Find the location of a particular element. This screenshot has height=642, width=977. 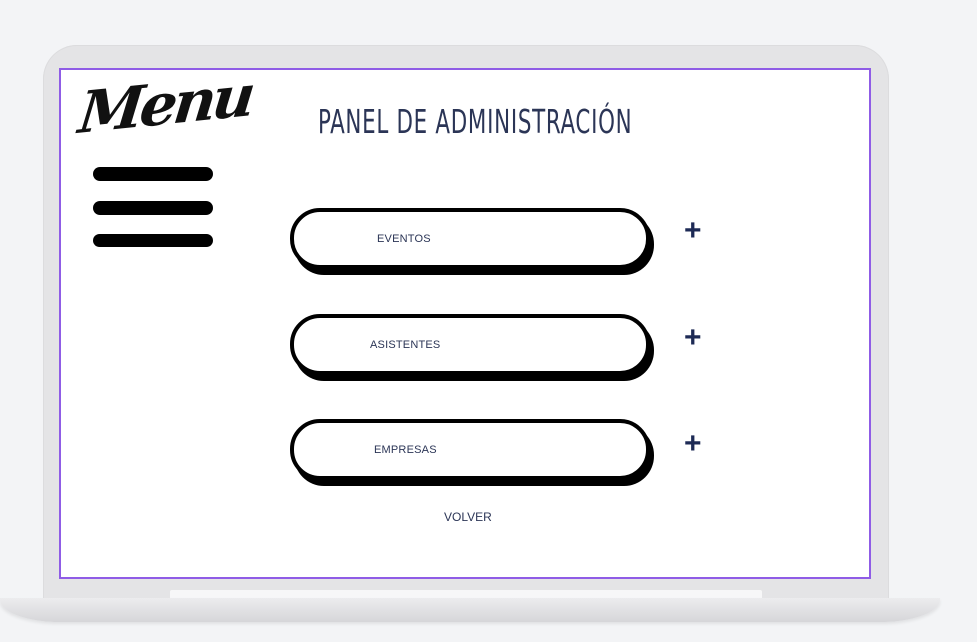

add-eventos-plus-icon: + is located at coordinates (693, 231).